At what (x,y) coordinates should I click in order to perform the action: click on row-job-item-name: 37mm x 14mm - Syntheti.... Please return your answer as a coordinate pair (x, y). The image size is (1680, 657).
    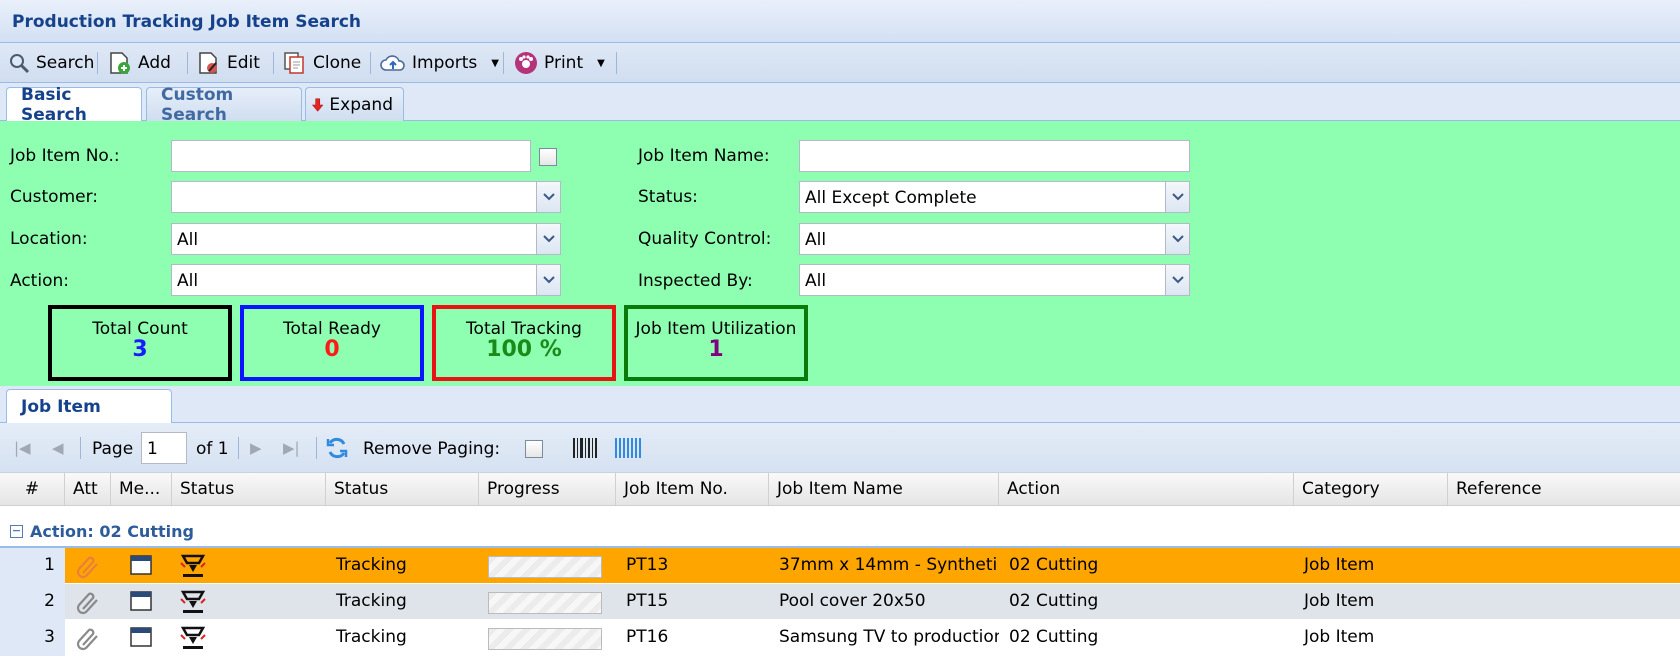
    Looking at the image, I should click on (889, 565).